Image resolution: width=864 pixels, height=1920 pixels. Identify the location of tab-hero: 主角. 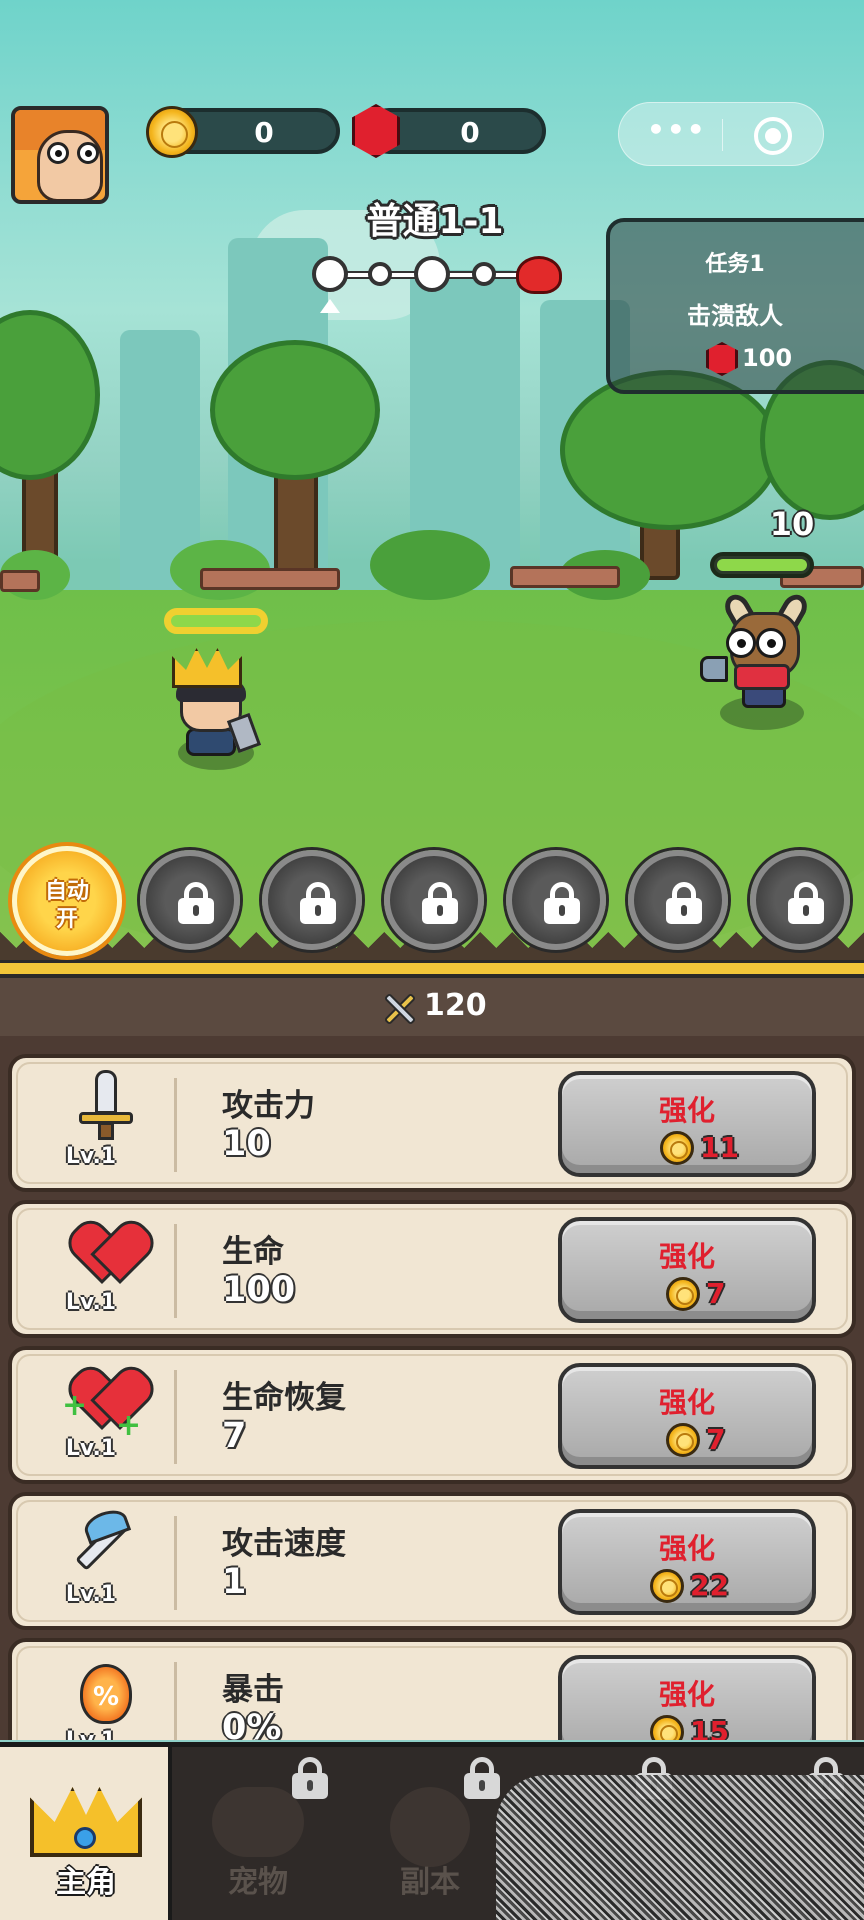
(86, 1833).